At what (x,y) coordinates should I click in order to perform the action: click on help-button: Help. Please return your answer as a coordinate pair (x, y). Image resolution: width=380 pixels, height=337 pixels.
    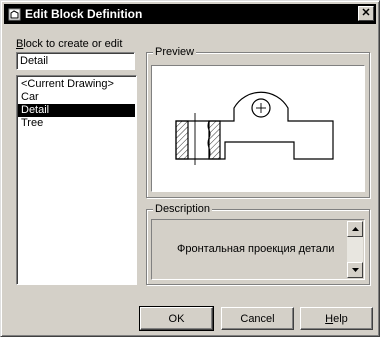
    Looking at the image, I should click on (336, 318).